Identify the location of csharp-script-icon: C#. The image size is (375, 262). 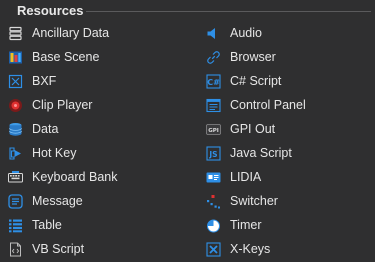
(213, 81).